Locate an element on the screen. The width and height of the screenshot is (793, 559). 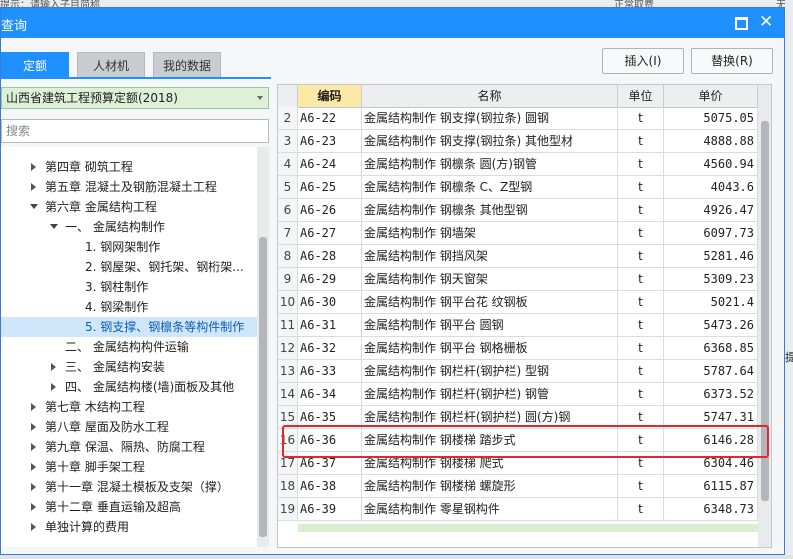
row-index: 13 is located at coordinates (288, 371).